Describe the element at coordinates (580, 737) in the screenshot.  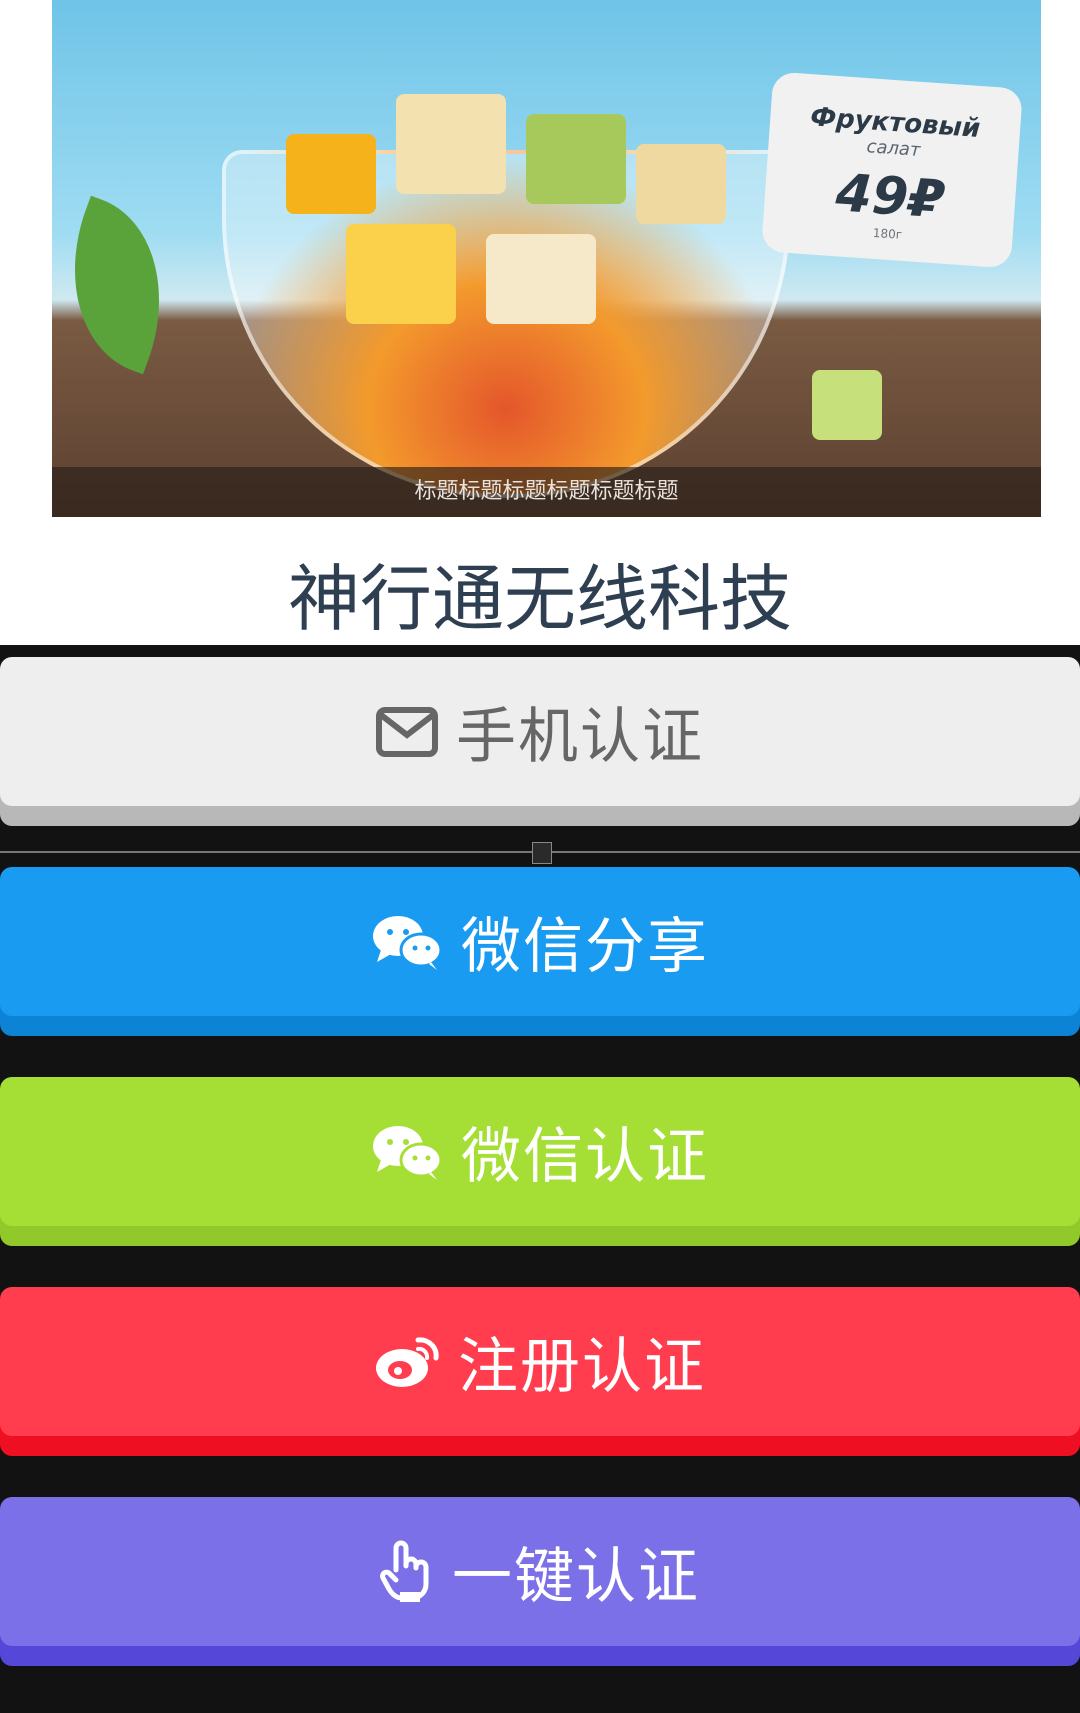
I see `phone-auth-label: 手机认证` at that location.